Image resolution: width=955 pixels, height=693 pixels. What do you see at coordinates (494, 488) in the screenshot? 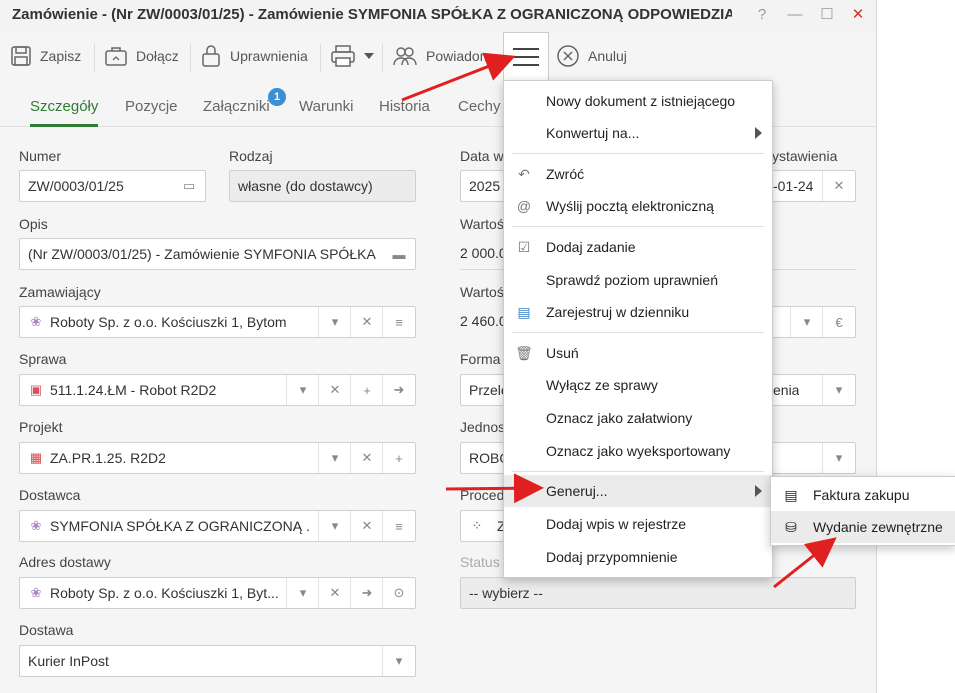
I see `arrow-to-generate` at bounding box center [494, 488].